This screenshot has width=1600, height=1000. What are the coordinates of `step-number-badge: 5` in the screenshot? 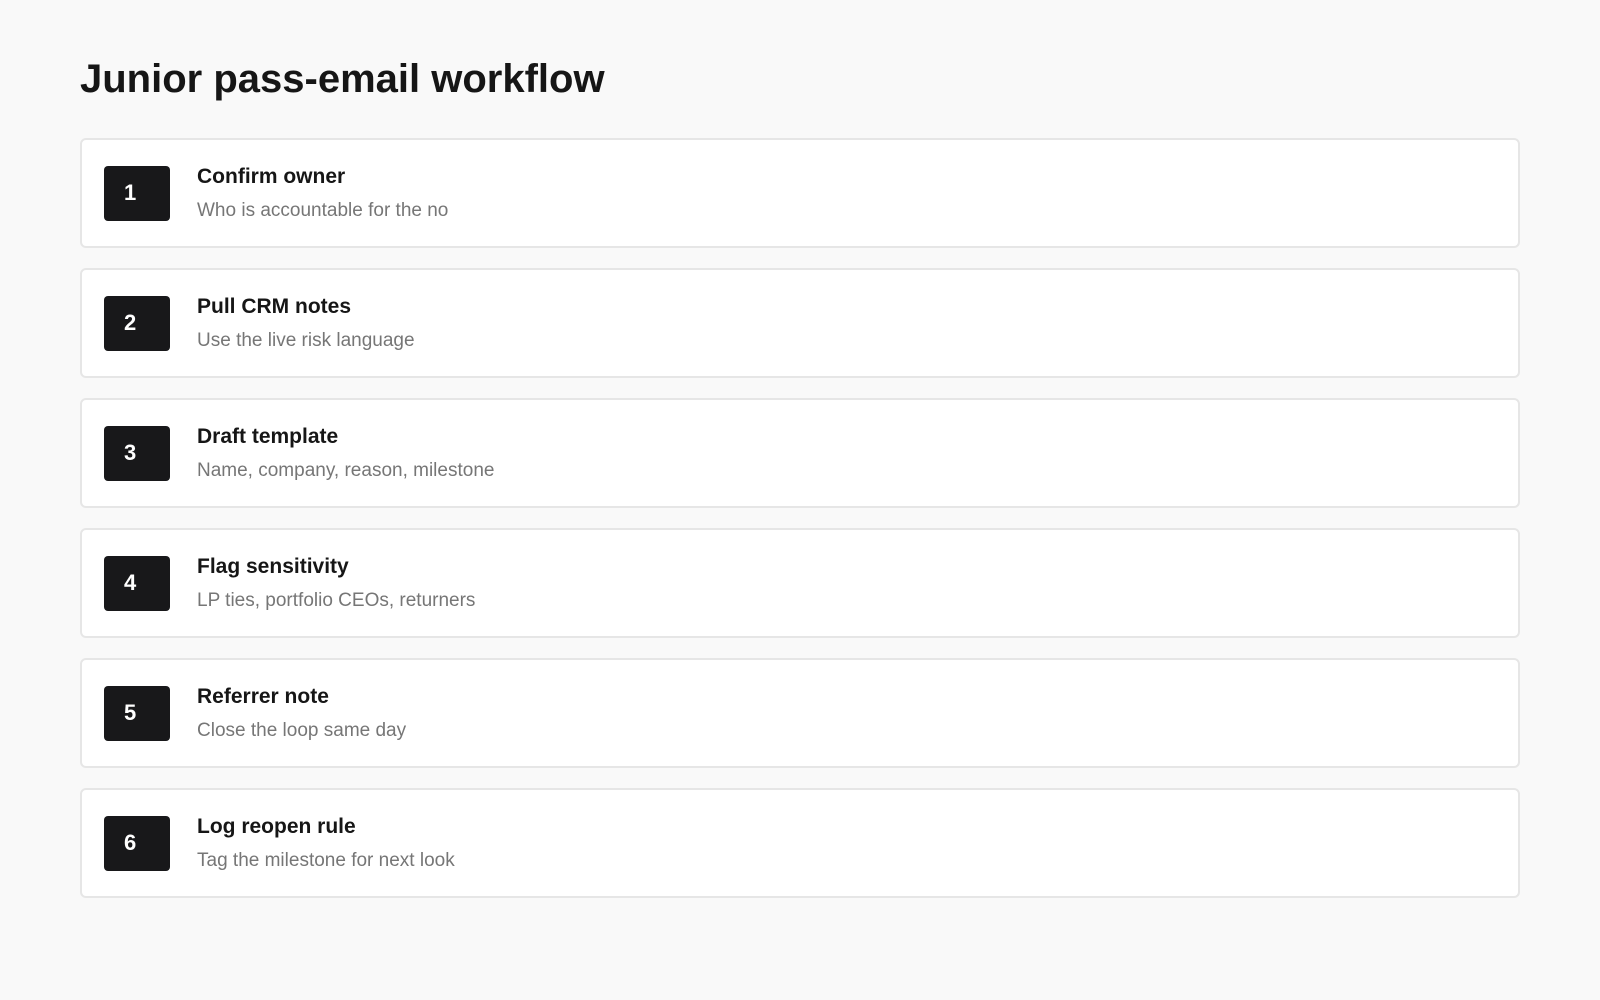 It's located at (137, 713).